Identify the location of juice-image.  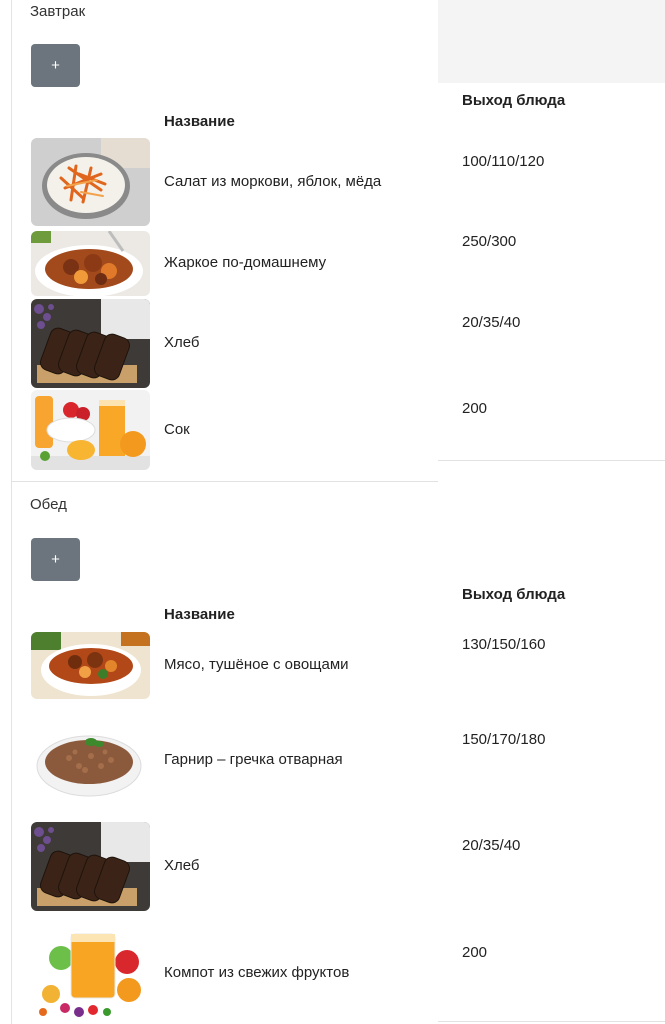
(90, 430).